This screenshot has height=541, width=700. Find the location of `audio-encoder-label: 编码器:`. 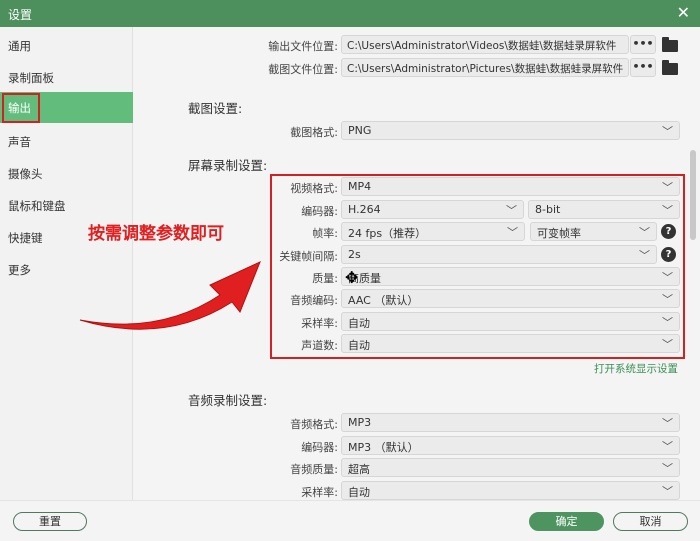

audio-encoder-label: 编码器: is located at coordinates (319, 447).